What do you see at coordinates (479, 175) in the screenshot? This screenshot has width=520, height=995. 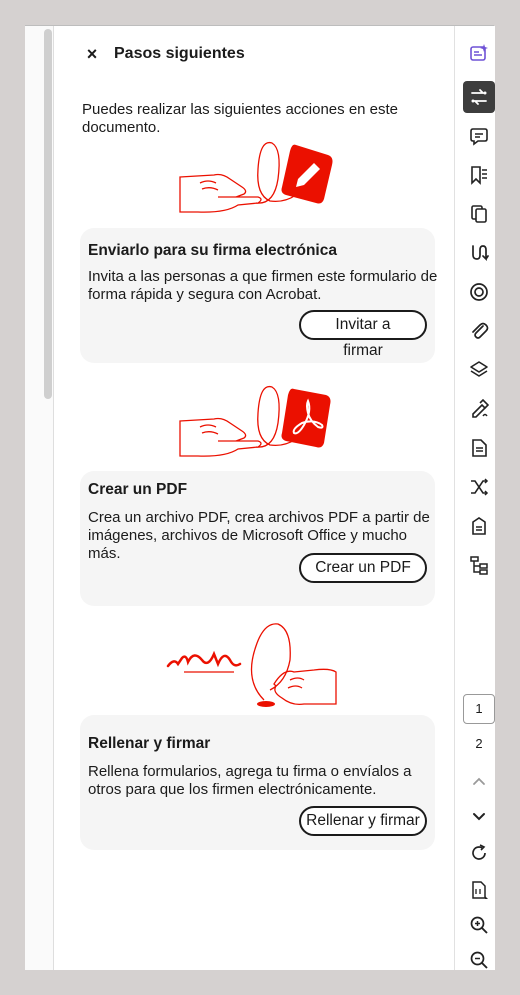 I see `bookmark-icon` at bounding box center [479, 175].